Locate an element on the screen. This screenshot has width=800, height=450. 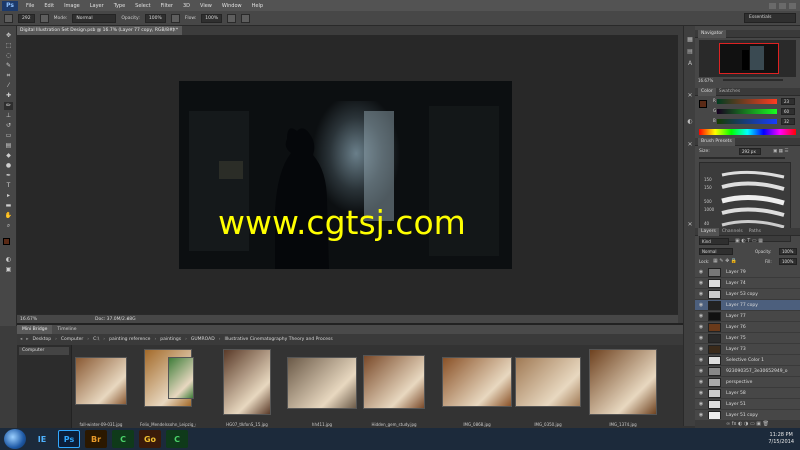
eyedropper-tool-icon: ⁄ is located at coordinates (8, 86).